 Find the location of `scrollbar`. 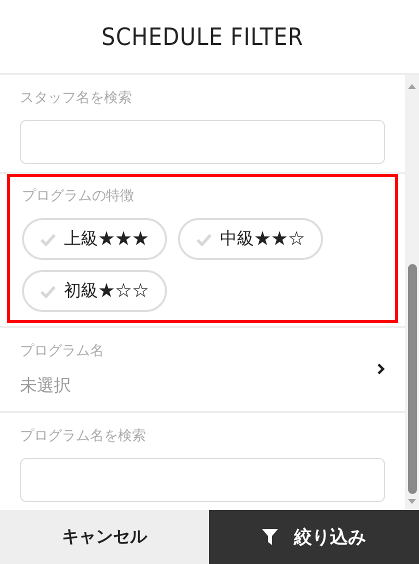

scrollbar is located at coordinates (412, 292).